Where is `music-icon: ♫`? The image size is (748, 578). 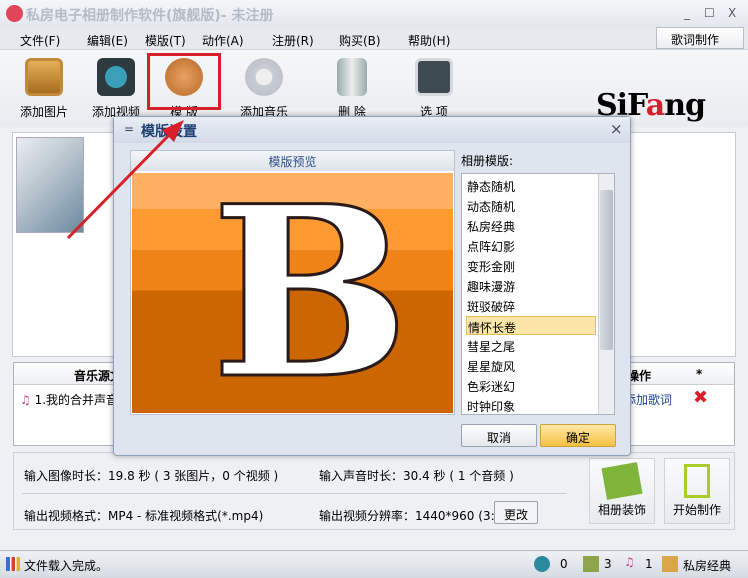 music-icon: ♫ is located at coordinates (25, 400).